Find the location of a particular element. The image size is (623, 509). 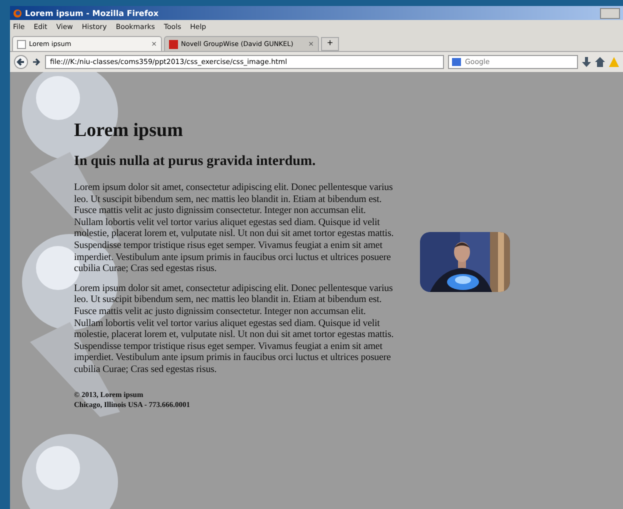

back-icon is located at coordinates (21, 62).